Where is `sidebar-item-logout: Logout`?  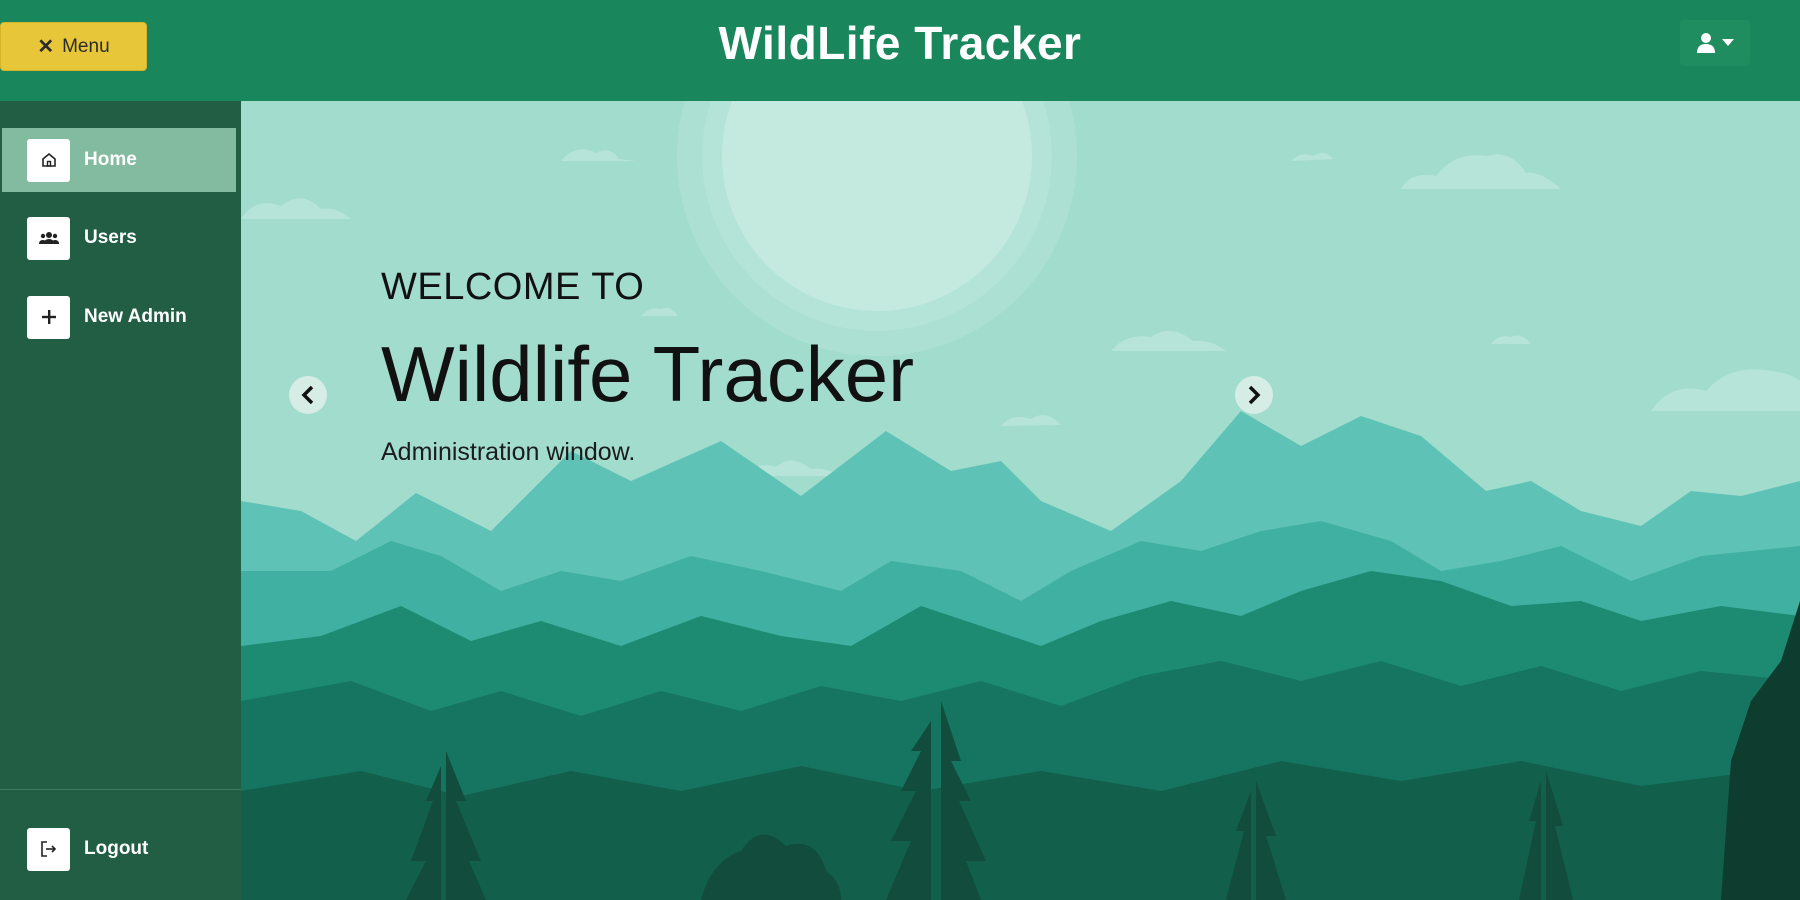
sidebar-item-logout: Logout is located at coordinates (119, 849).